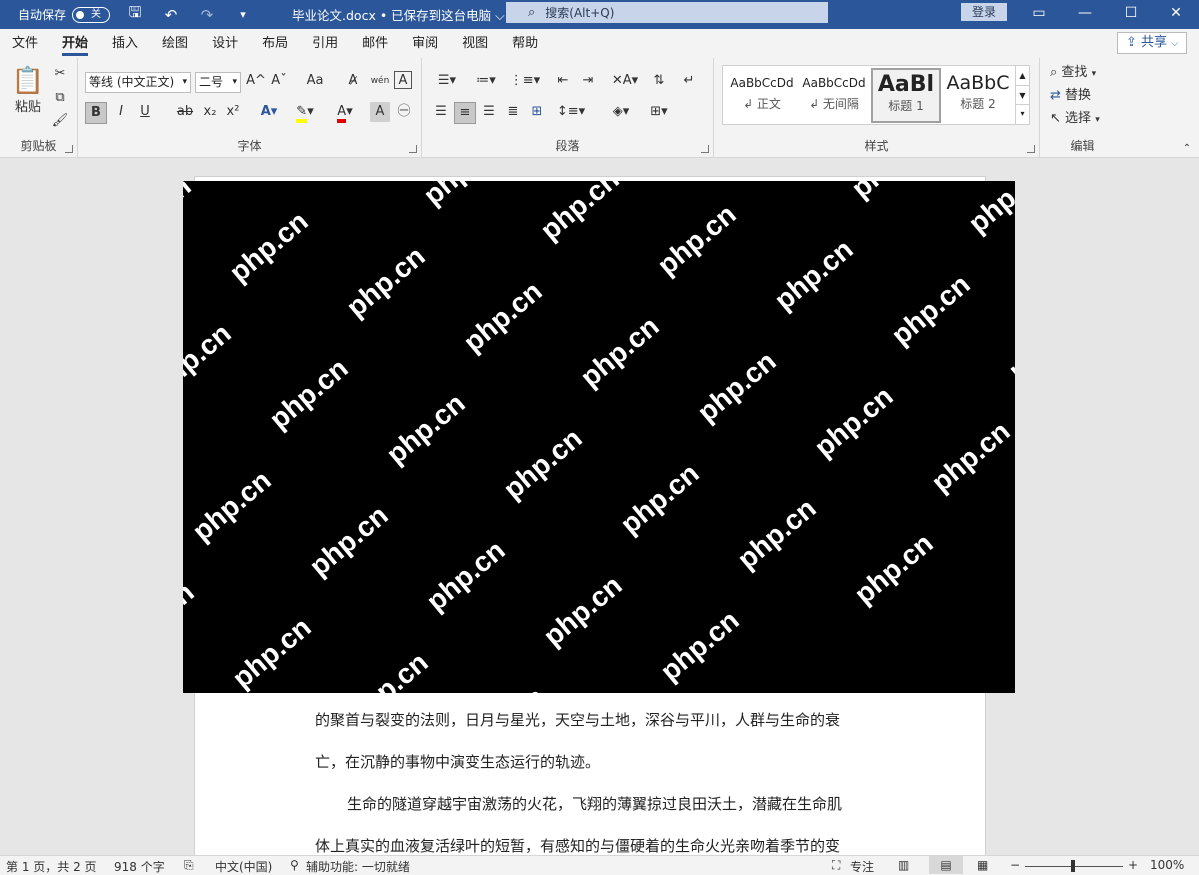 The image size is (1199, 875). What do you see at coordinates (1086, 97) in the screenshot?
I see `replace-button: ⇄ 替换` at bounding box center [1086, 97].